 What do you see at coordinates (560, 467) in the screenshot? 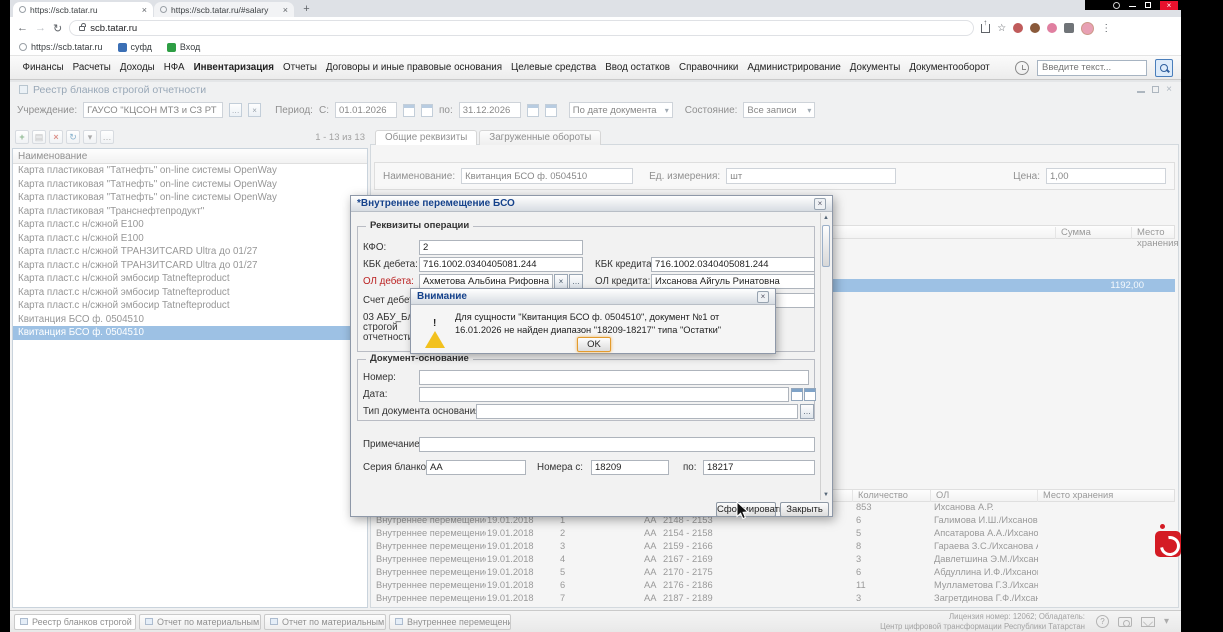
I see `numbers-from-label: Номера с:` at bounding box center [560, 467].